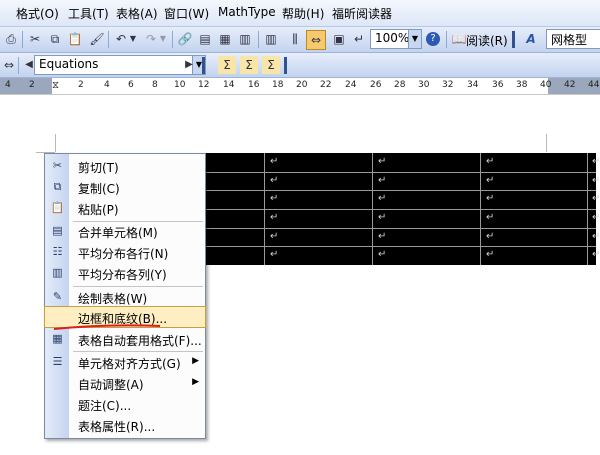 The height and width of the screenshot is (455, 600). I want to click on table-style-value: 网格型, so click(569, 40).